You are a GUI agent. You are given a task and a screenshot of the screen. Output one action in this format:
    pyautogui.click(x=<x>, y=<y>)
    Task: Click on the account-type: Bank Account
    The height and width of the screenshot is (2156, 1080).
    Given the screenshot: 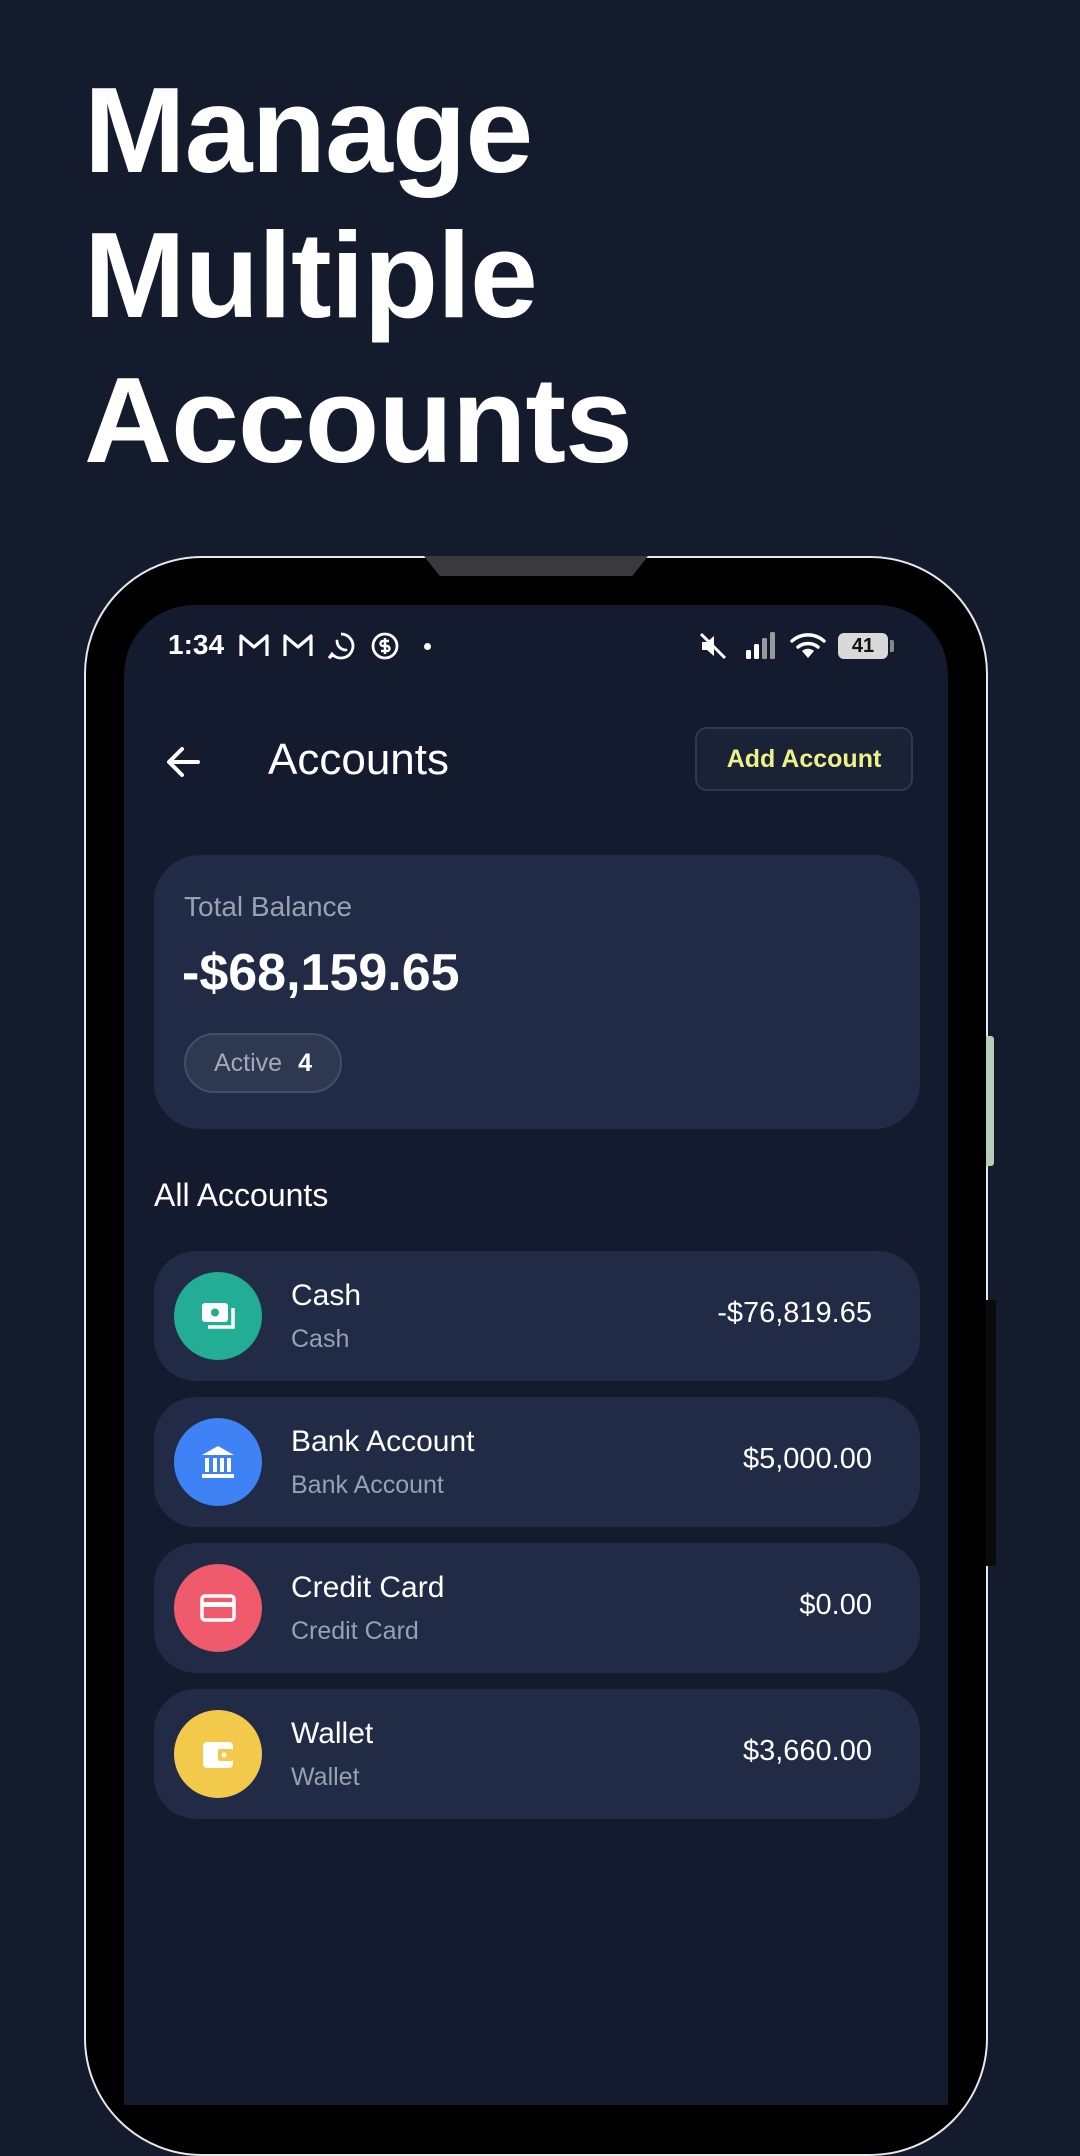 What is the action you would take?
    pyautogui.click(x=367, y=1485)
    